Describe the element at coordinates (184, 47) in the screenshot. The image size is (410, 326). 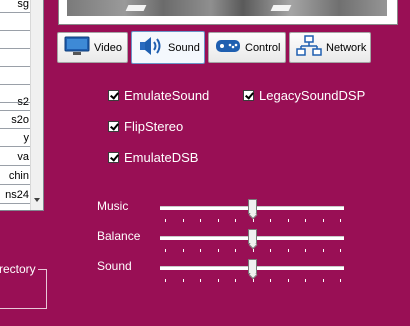
I see `tab-sound-label: Sound` at that location.